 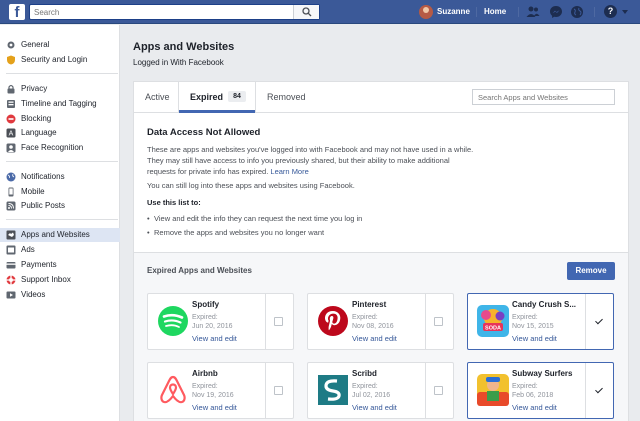 I want to click on learn-more-link: Learn More, so click(x=289, y=171).